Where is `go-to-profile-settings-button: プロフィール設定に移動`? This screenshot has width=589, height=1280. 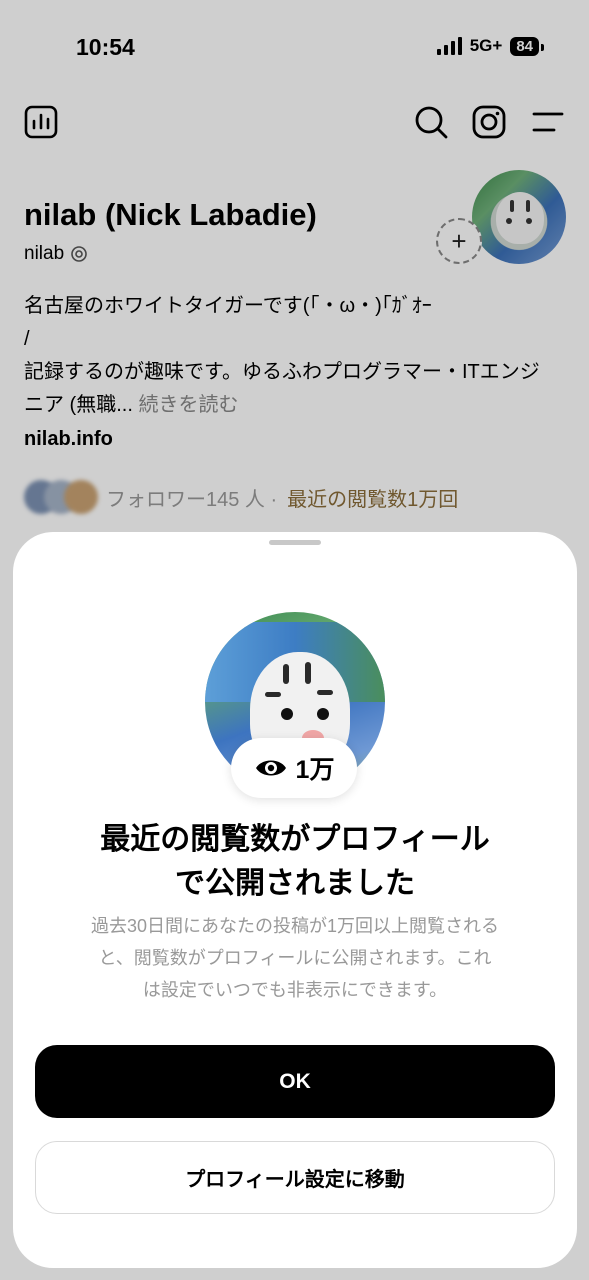 go-to-profile-settings-button: プロフィール設定に移動 is located at coordinates (295, 1177).